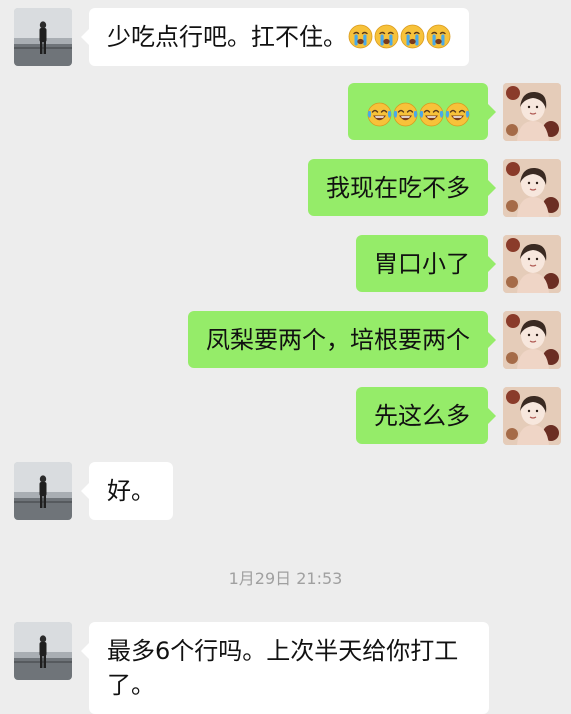  What do you see at coordinates (131, 491) in the screenshot?
I see `message-text: 好。` at bounding box center [131, 491].